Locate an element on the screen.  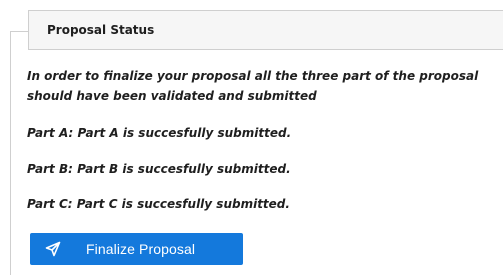
part-c-status: Part C: Part C is succesfully submitted. is located at coordinates (158, 204).